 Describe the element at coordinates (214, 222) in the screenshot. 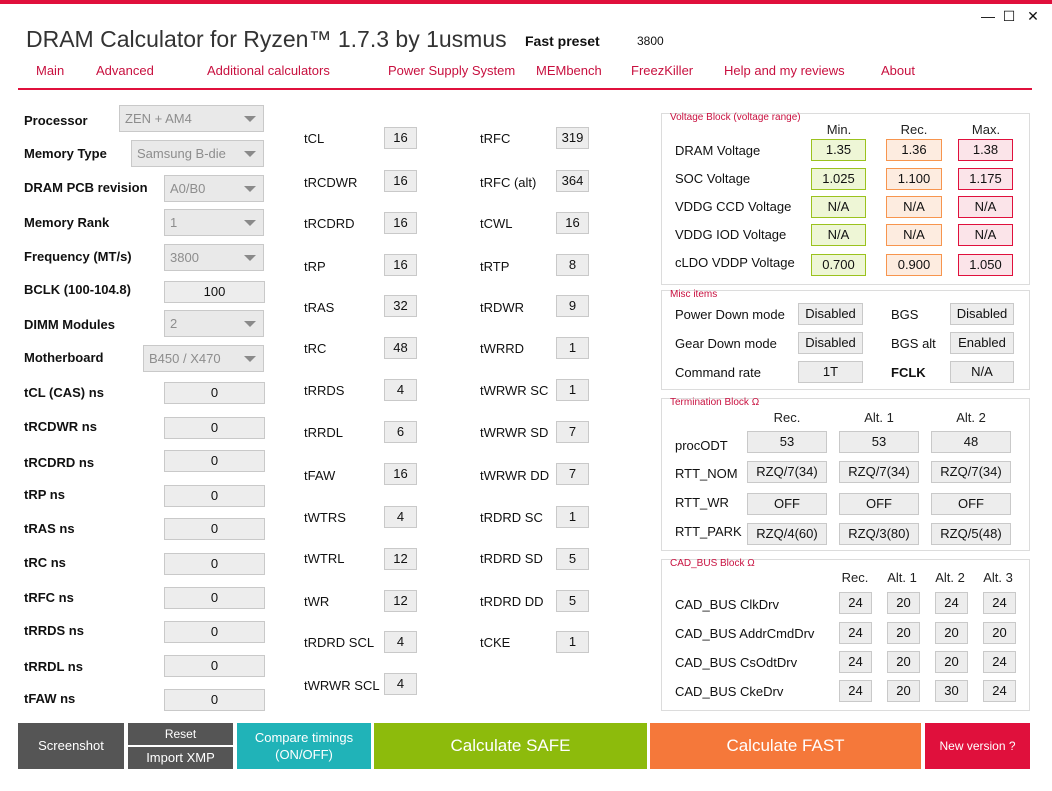

I see `memory-rank-select: 1` at that location.